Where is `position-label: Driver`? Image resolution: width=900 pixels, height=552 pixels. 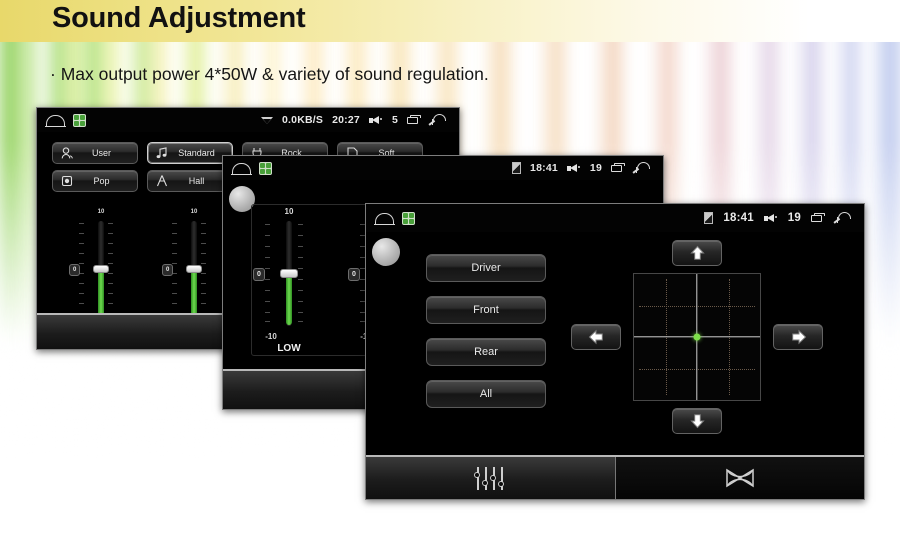
position-label: Driver is located at coordinates (486, 268).